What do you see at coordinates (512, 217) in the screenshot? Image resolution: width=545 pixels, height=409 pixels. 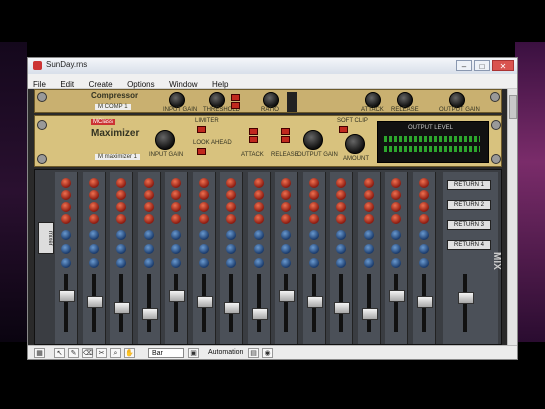 I see `vertical-scrollbar` at bounding box center [512, 217].